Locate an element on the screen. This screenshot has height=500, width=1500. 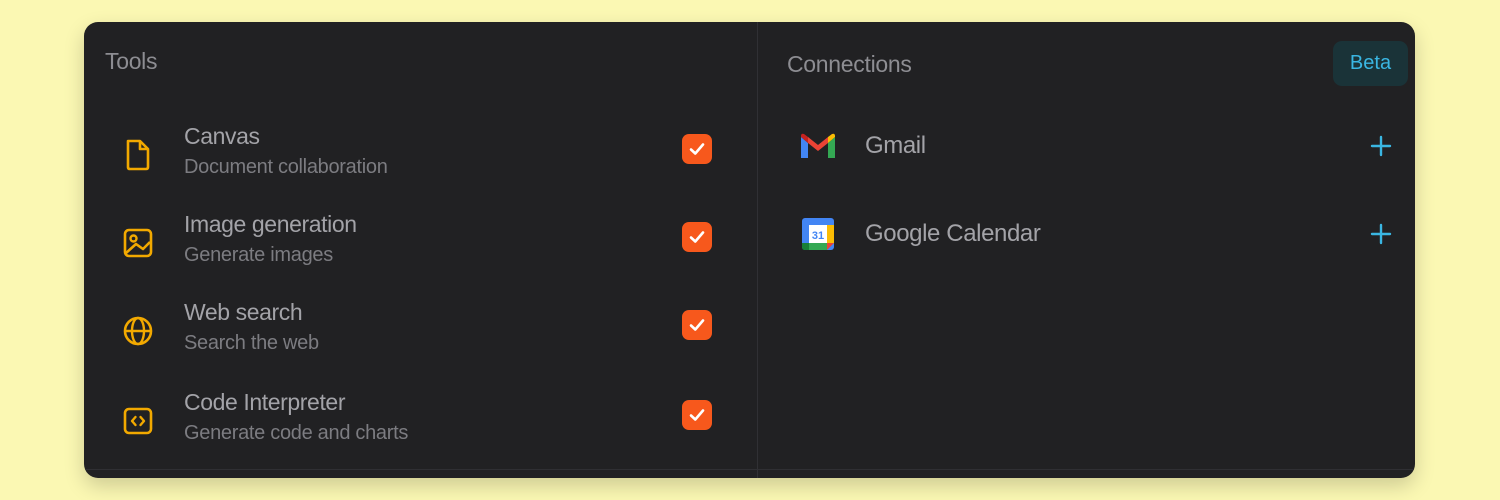
tool-name: Code Interpreter is located at coordinates (265, 402).